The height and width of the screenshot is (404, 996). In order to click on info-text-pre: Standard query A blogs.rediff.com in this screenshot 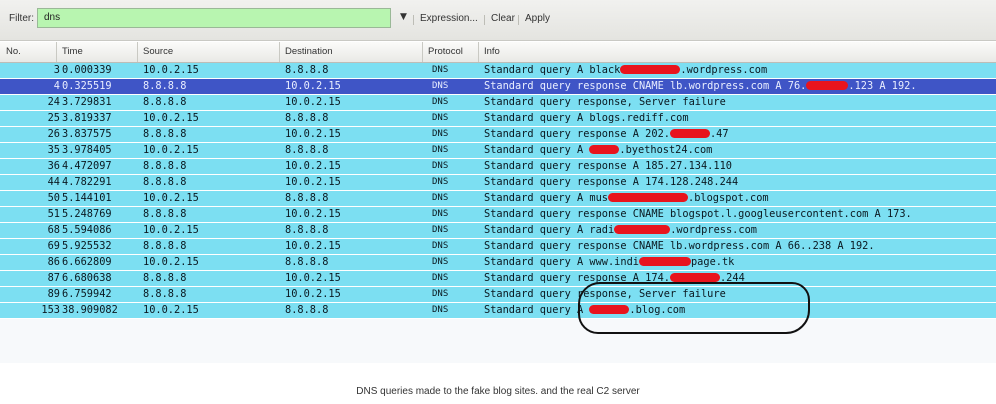, I will do `click(586, 118)`.